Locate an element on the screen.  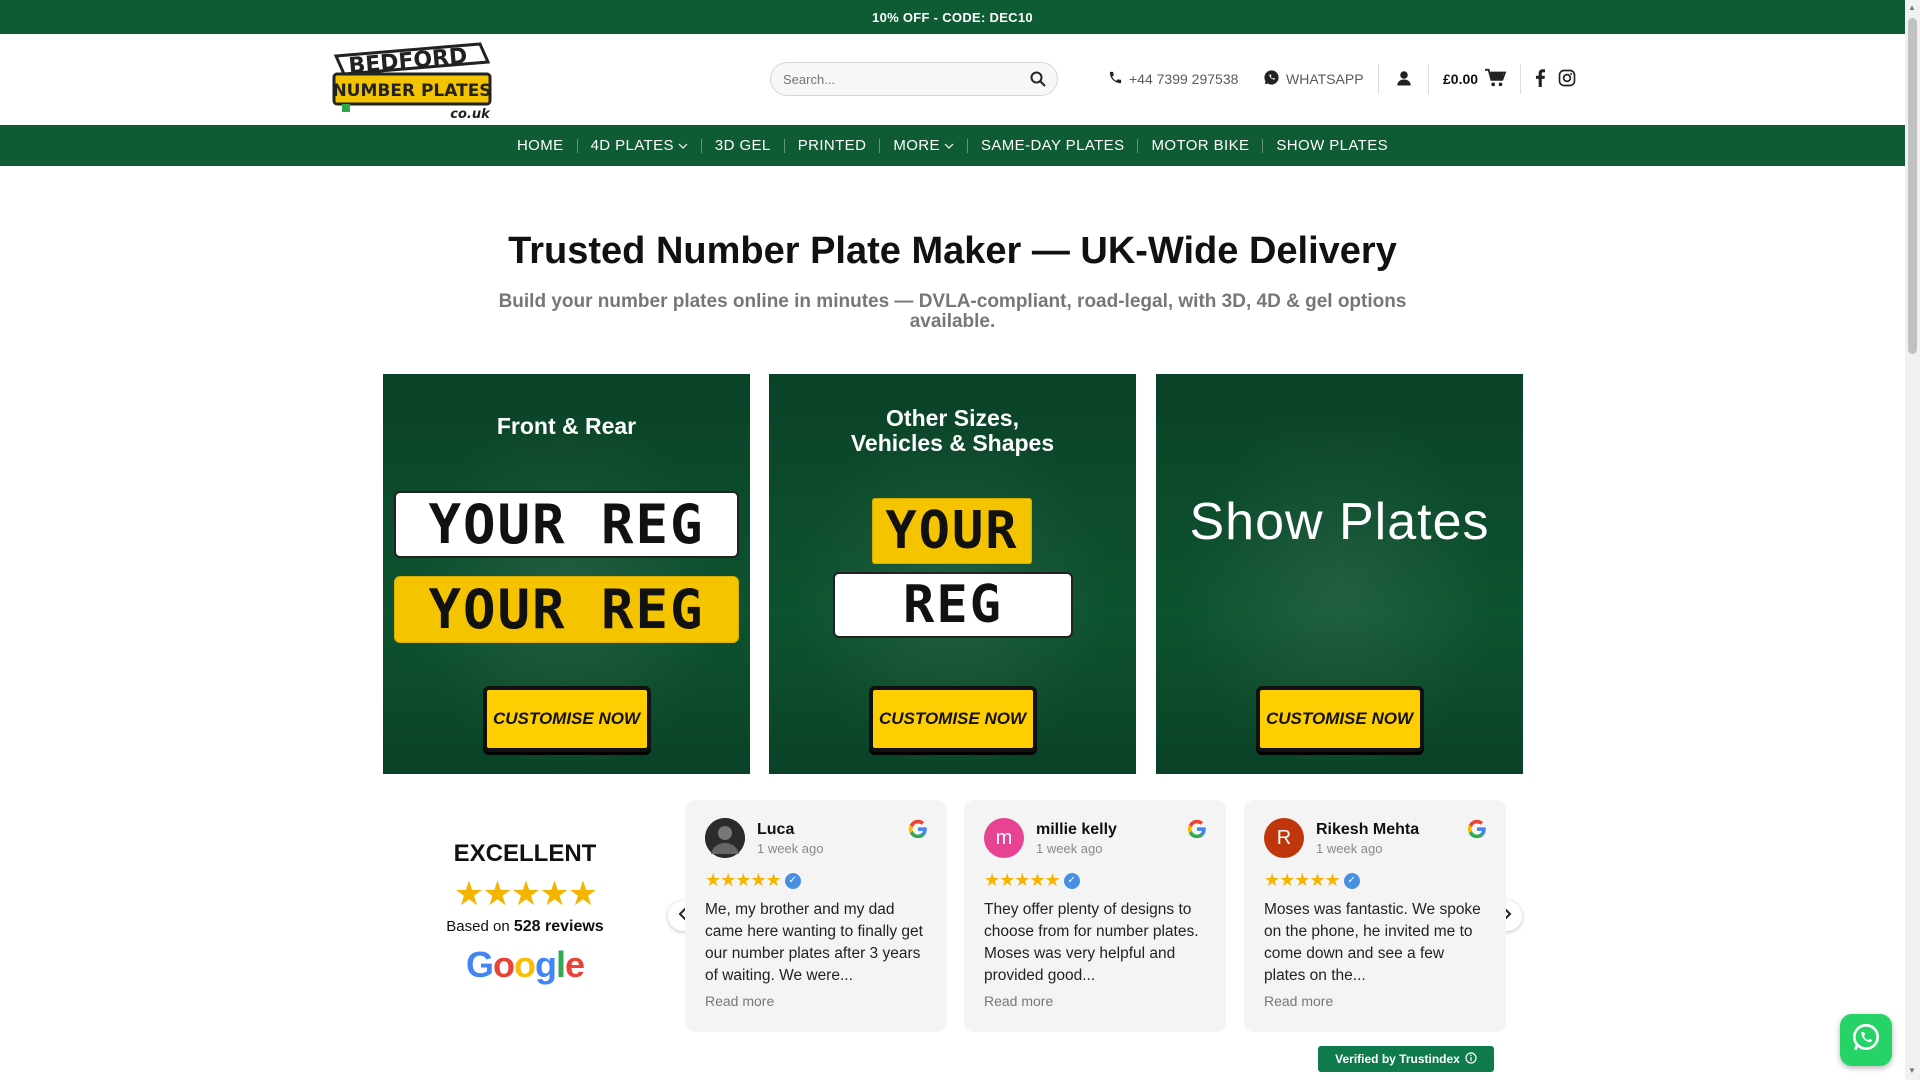
info-icon is located at coordinates (1471, 1059).